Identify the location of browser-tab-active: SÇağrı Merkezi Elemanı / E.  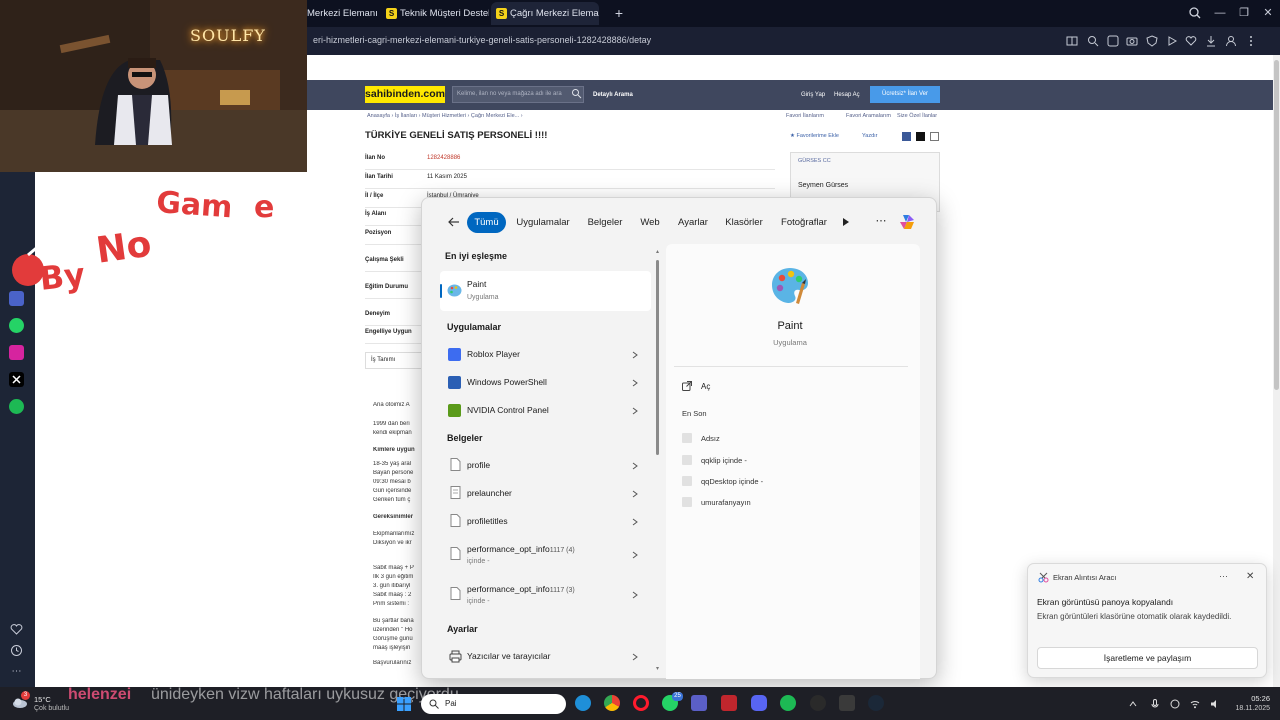
(545, 13).